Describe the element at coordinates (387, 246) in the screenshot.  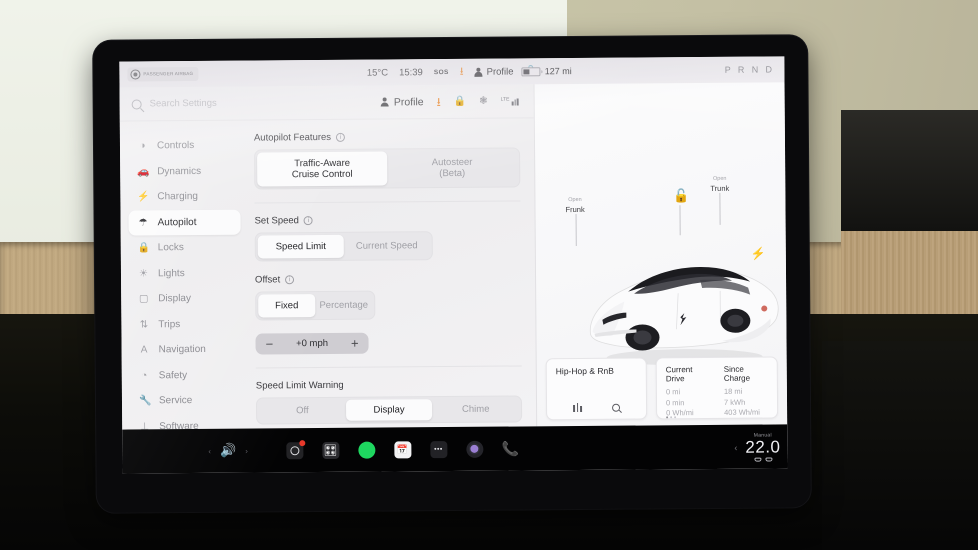
I see `option-current-speed: Current Speed` at that location.